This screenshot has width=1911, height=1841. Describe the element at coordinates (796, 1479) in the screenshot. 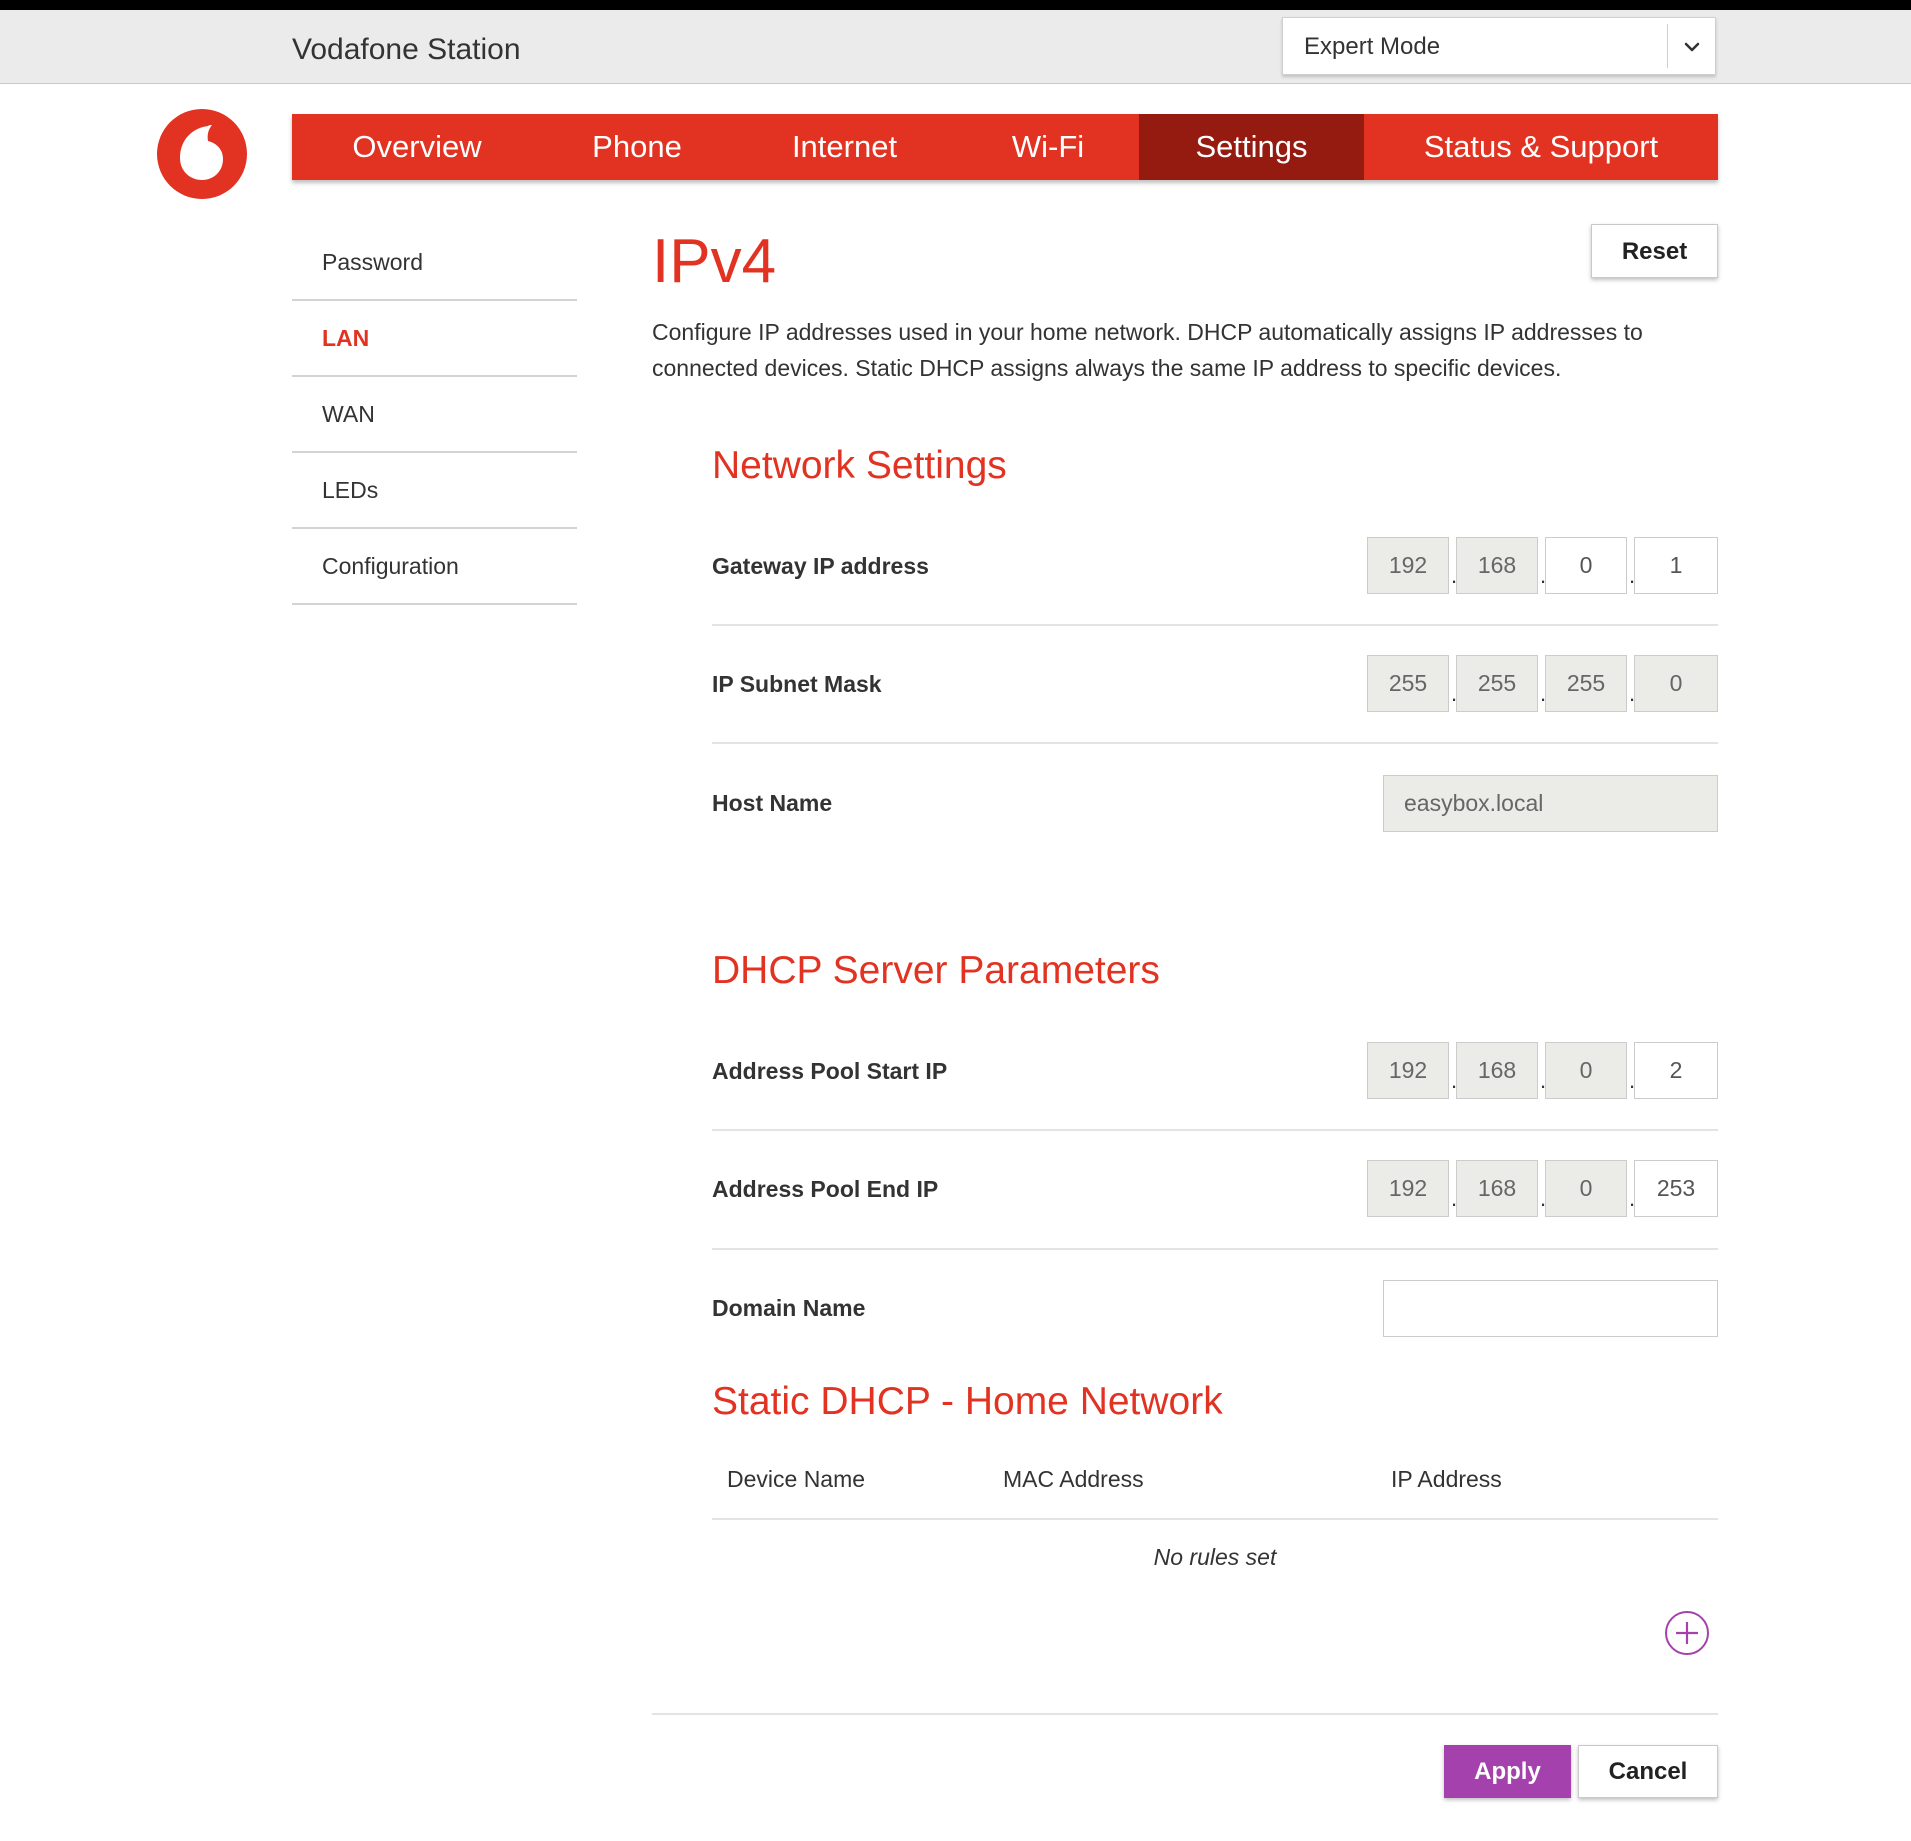

I see `column-device-name: Device Name` at that location.